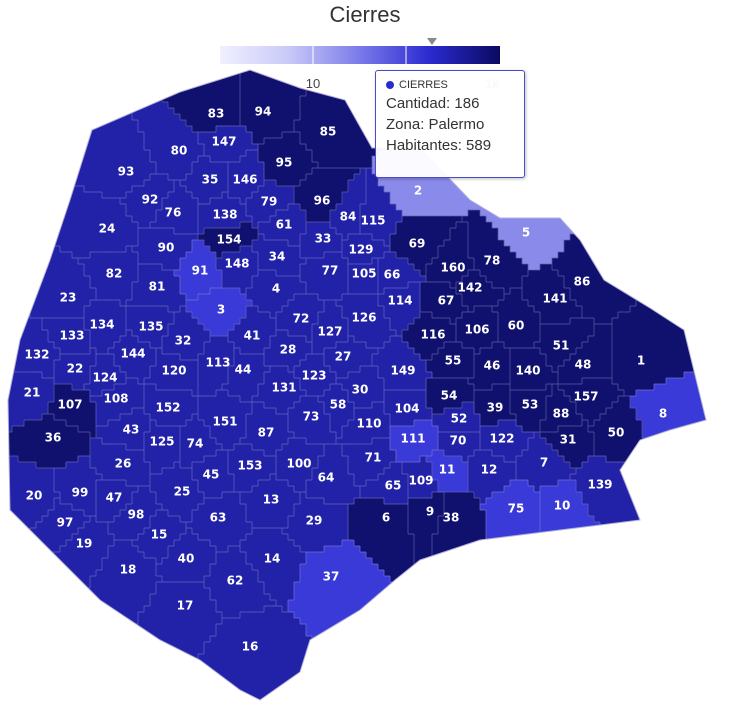 Image resolution: width=730 pixels, height=705 pixels. Describe the element at coordinates (447, 470) in the screenshot. I see `zone-label-11: 11` at that location.